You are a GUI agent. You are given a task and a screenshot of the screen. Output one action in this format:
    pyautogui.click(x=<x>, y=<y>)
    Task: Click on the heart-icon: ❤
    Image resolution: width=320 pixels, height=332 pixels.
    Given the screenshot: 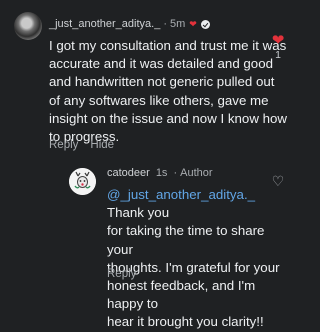 What is the action you would take?
    pyautogui.click(x=193, y=23)
    